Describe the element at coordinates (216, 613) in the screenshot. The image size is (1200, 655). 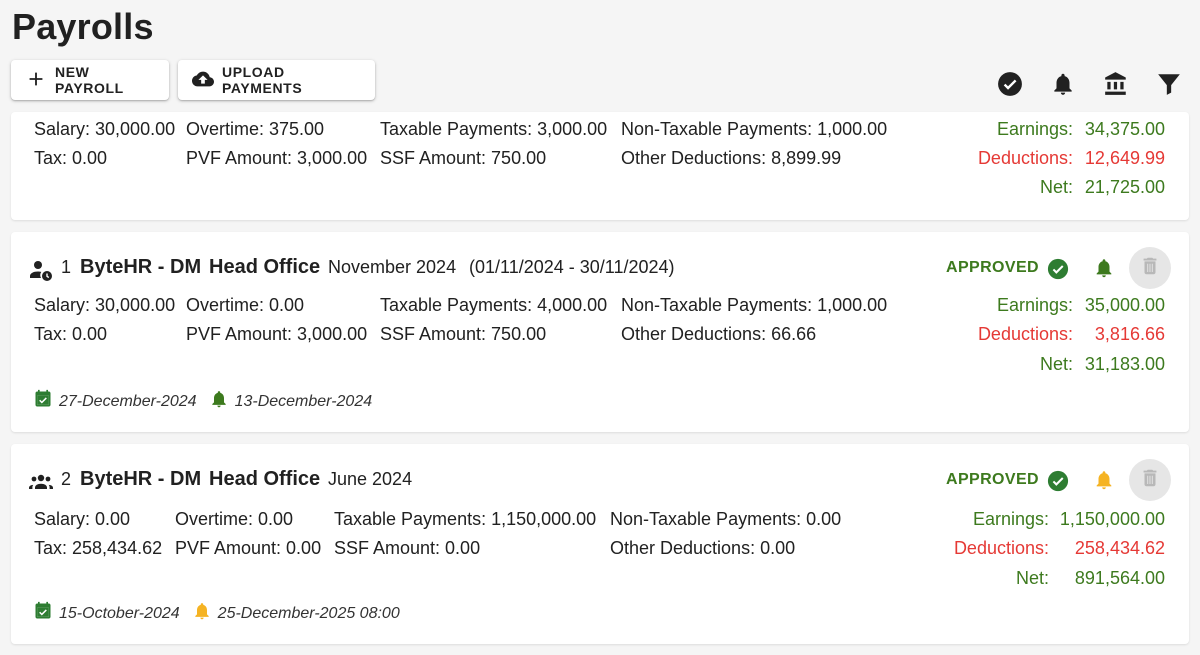
I see `payroll-dates: 15-October-2024 25-December-2025 08:00` at that location.